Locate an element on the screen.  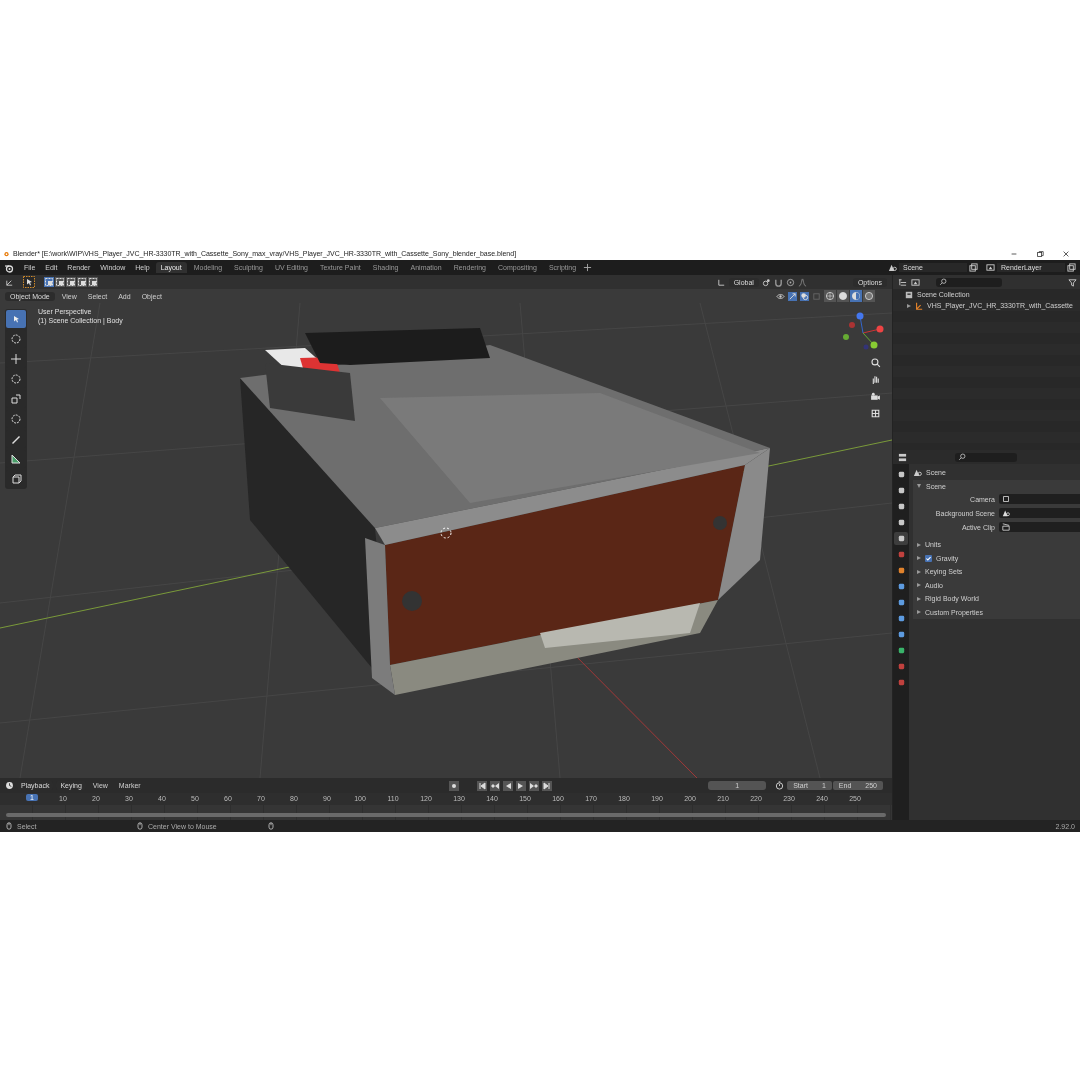
hand-icon is located at coordinates (875, 379).